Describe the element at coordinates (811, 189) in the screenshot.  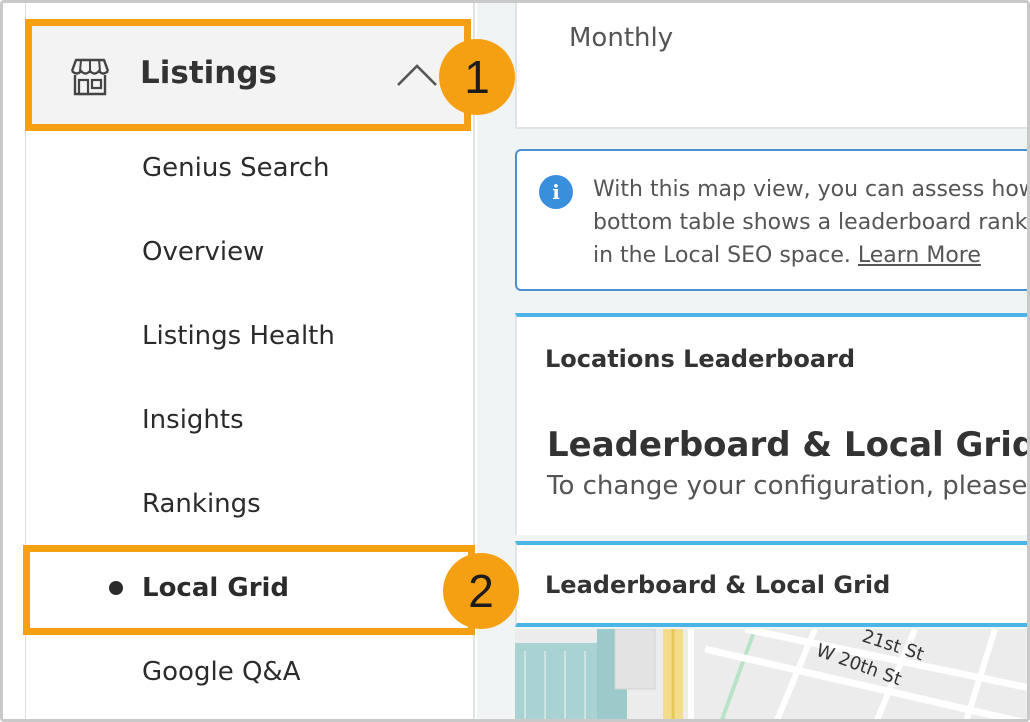
I see `info-text-line-1: With this map view, you can assess how` at that location.